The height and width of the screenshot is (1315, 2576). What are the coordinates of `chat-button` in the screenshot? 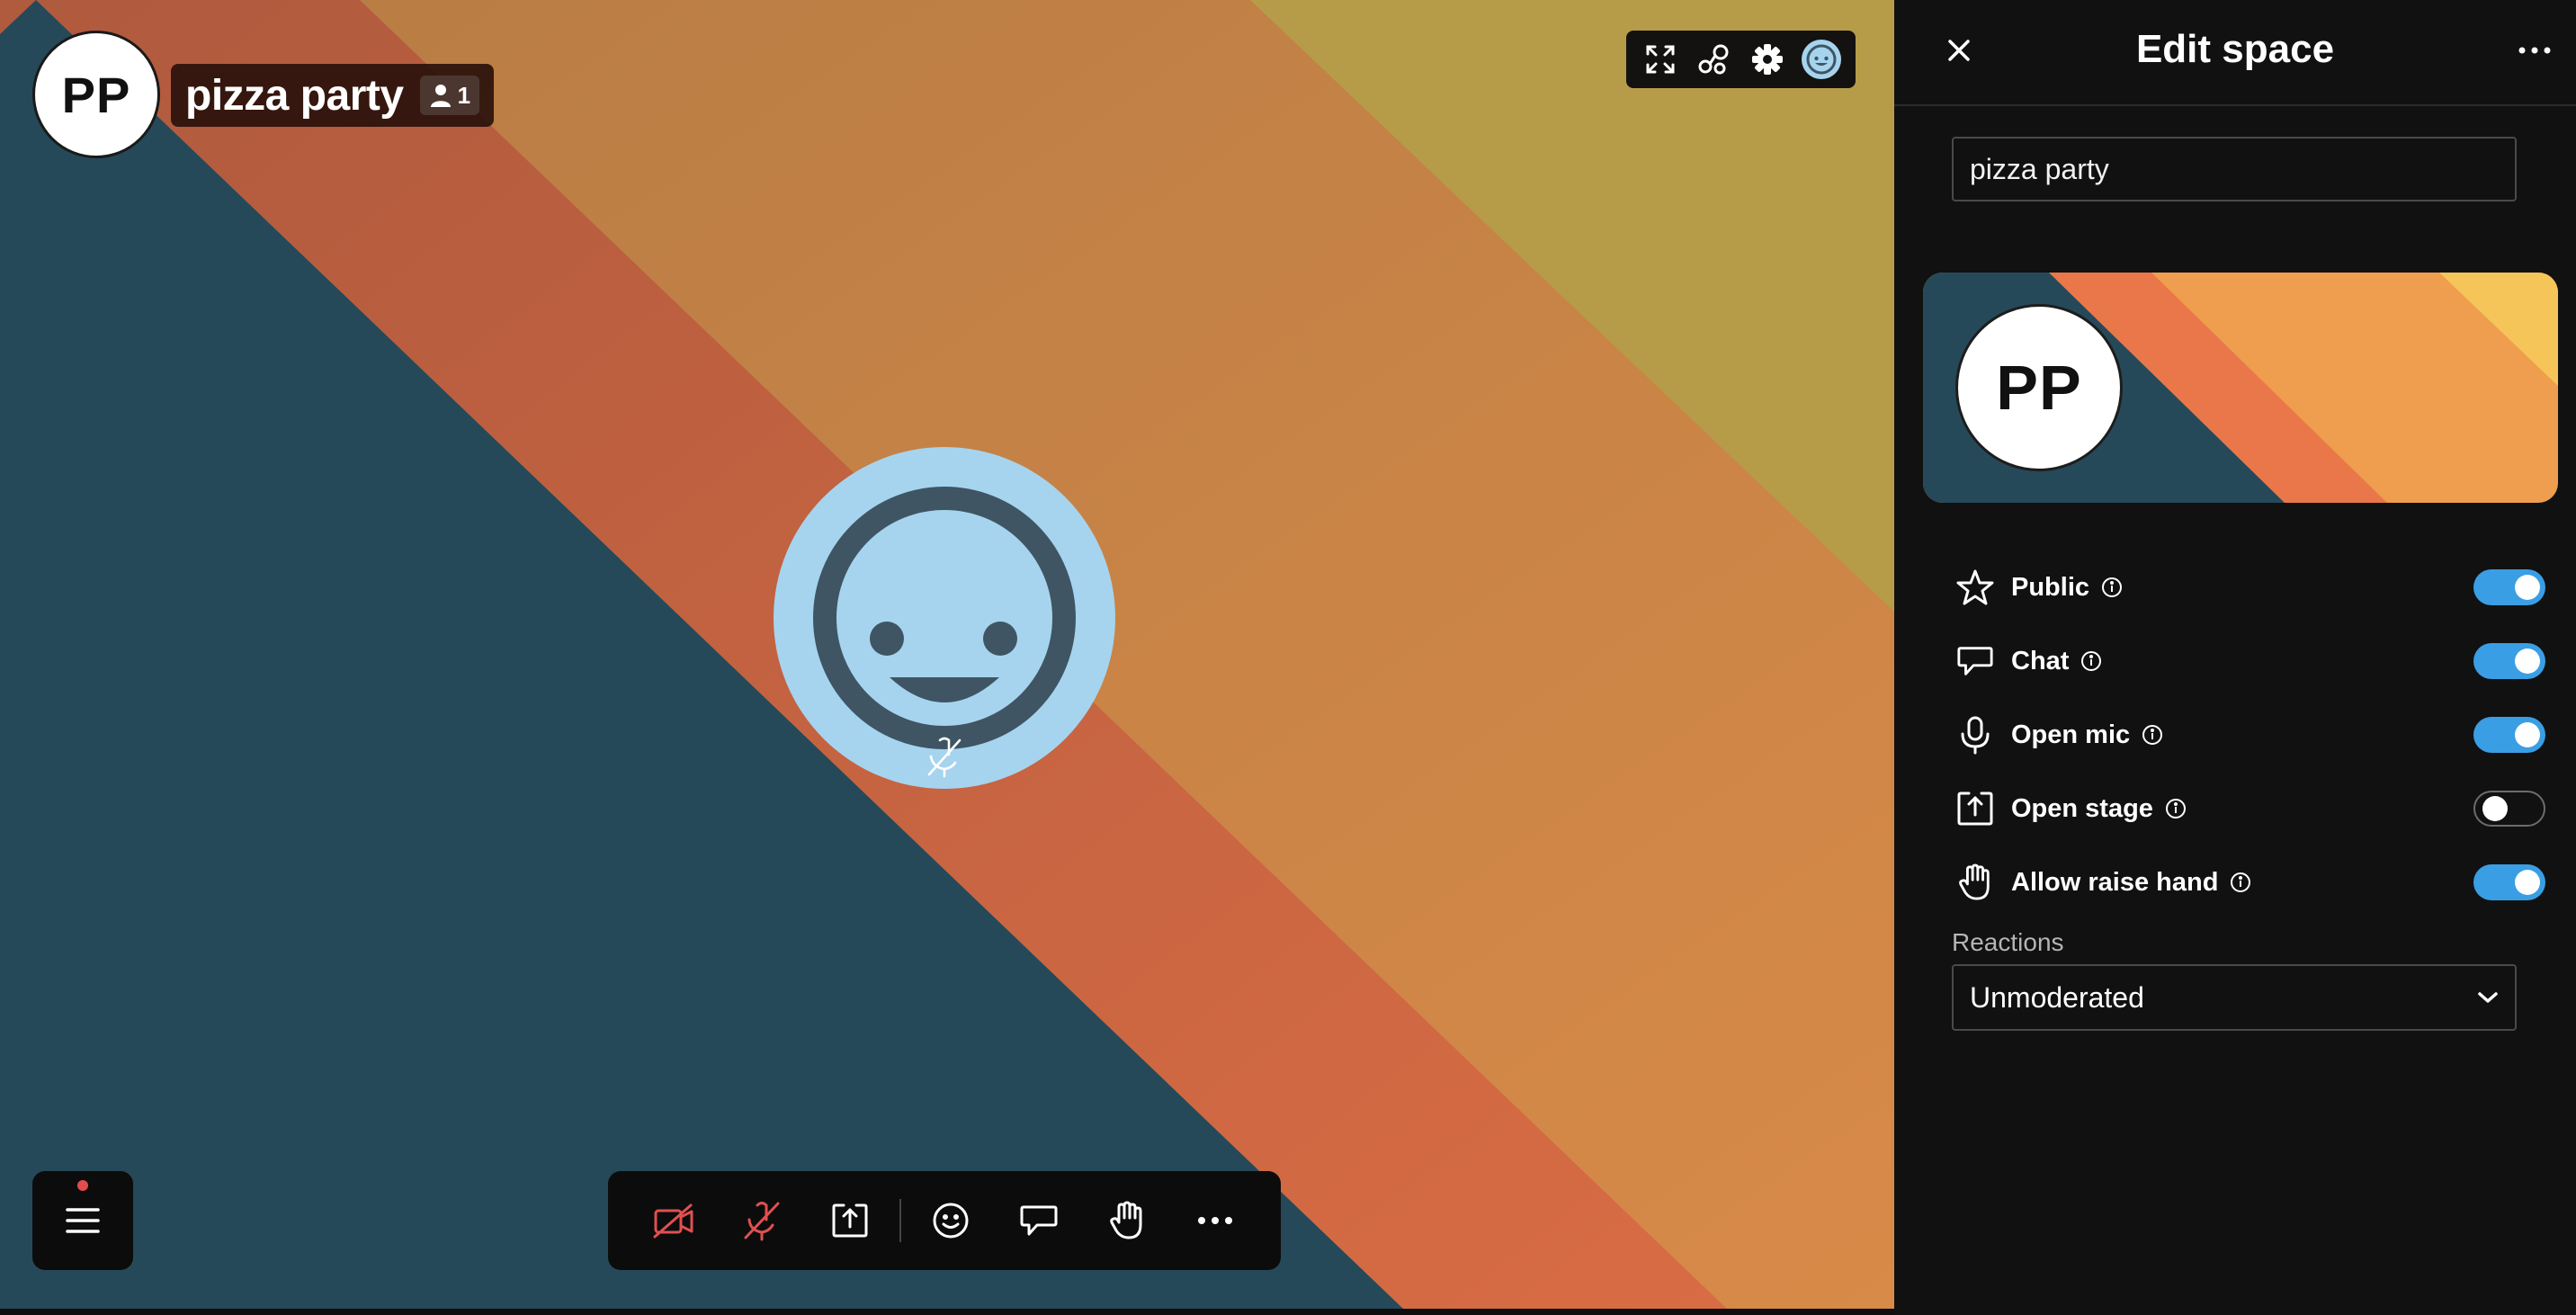 It's located at (1039, 1221).